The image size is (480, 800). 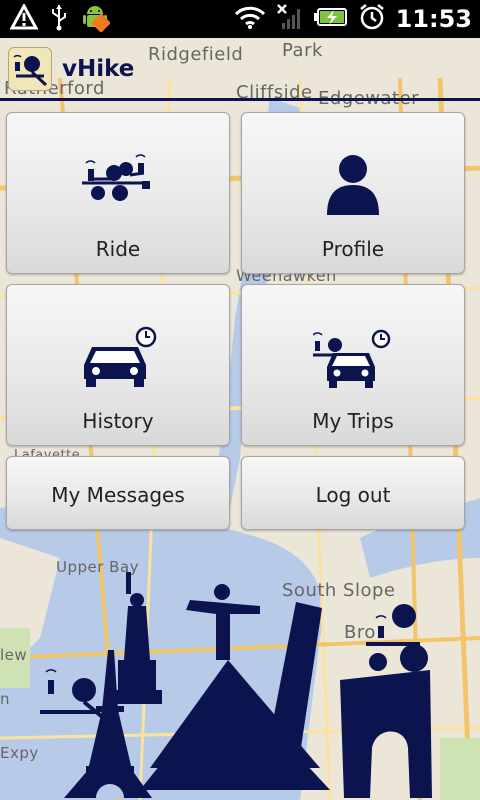 What do you see at coordinates (353, 184) in the screenshot?
I see `profile-icon` at bounding box center [353, 184].